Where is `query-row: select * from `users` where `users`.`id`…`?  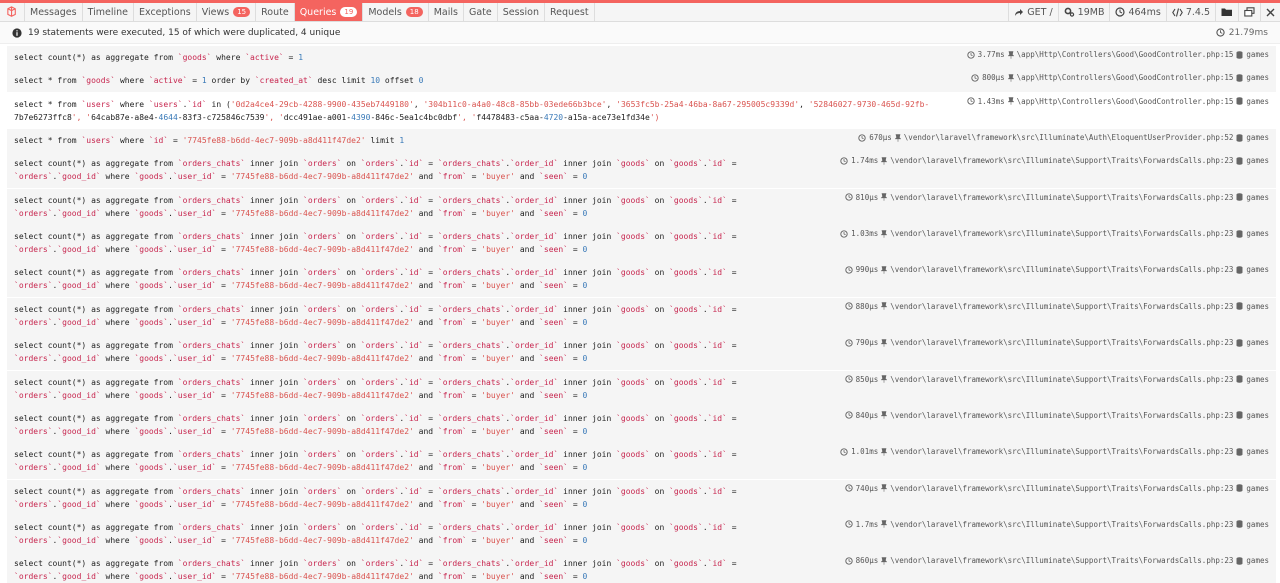
query-row: select * from `users` where `users`.`id`… is located at coordinates (641, 110).